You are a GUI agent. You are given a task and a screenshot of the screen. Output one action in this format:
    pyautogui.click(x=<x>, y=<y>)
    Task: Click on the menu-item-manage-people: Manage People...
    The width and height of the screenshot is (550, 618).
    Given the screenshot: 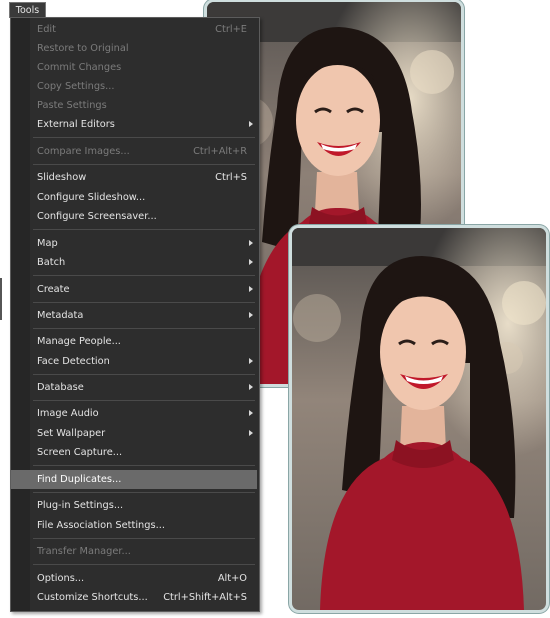 What is the action you would take?
    pyautogui.click(x=134, y=341)
    